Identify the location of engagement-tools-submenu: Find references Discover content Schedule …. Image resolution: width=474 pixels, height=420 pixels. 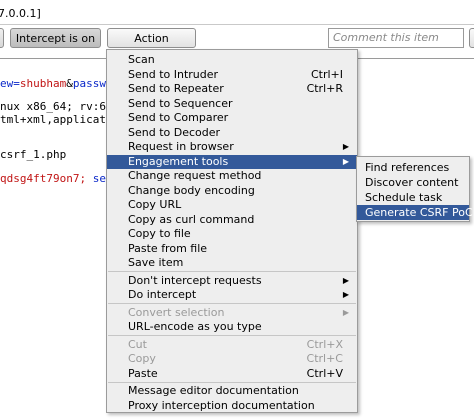
(414, 189).